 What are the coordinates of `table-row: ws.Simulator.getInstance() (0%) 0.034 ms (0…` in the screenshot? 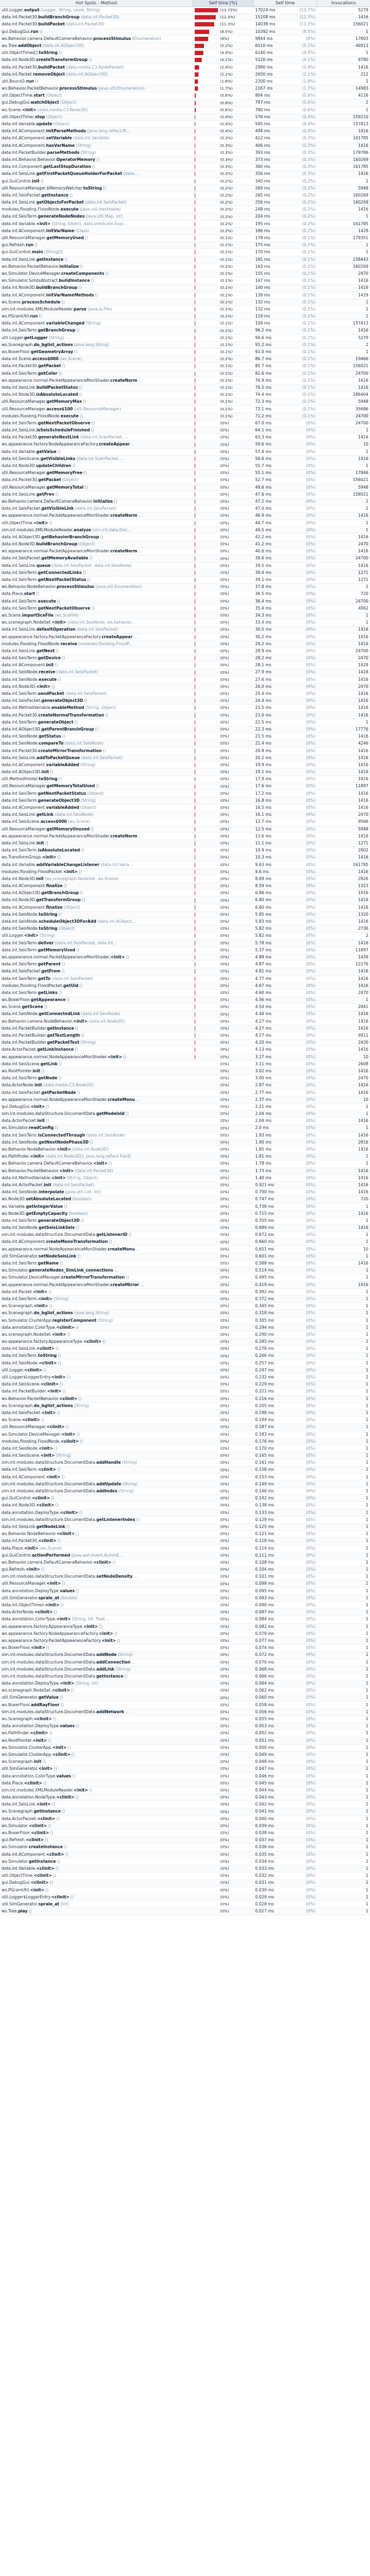 It's located at (185, 1862).